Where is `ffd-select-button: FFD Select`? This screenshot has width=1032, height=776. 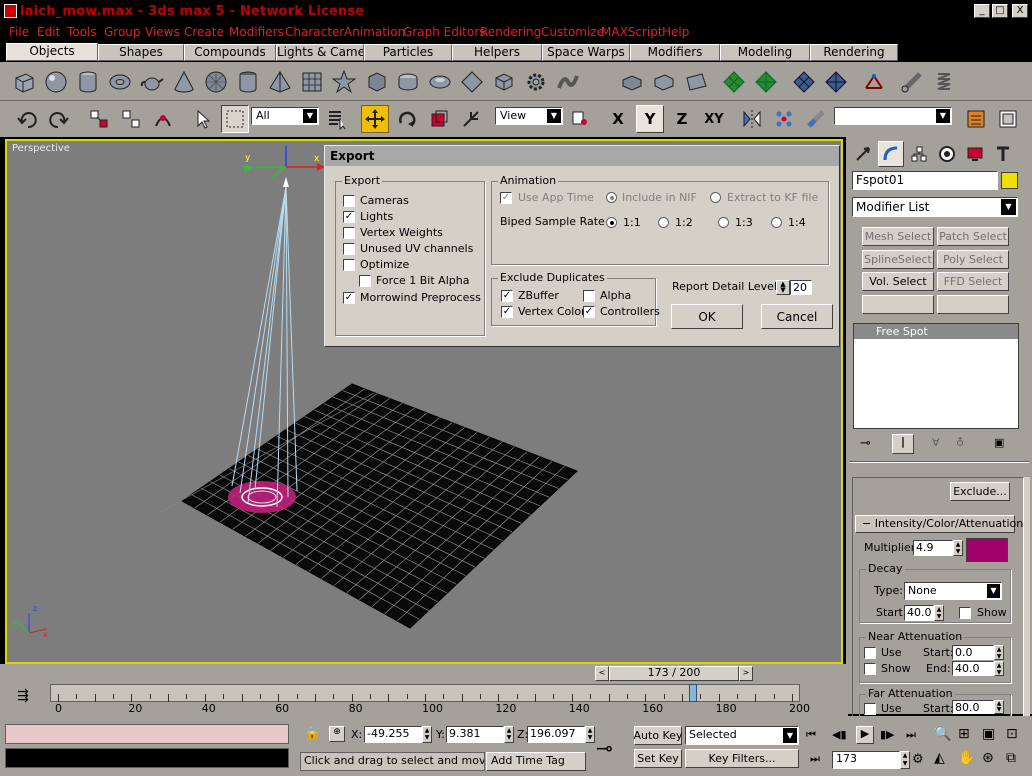
ffd-select-button: FFD Select is located at coordinates (973, 281).